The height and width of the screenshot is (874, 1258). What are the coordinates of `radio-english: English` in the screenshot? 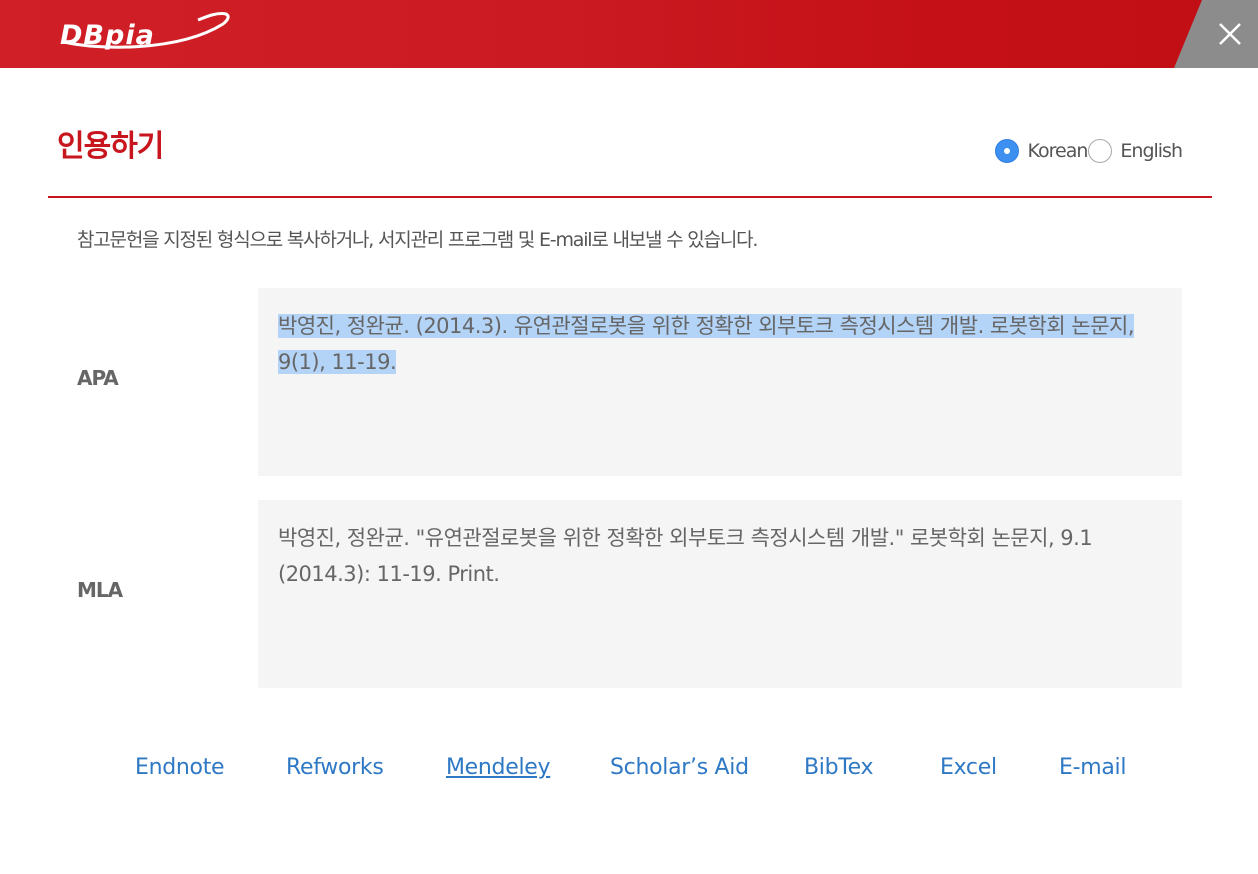 It's located at (1135, 151).